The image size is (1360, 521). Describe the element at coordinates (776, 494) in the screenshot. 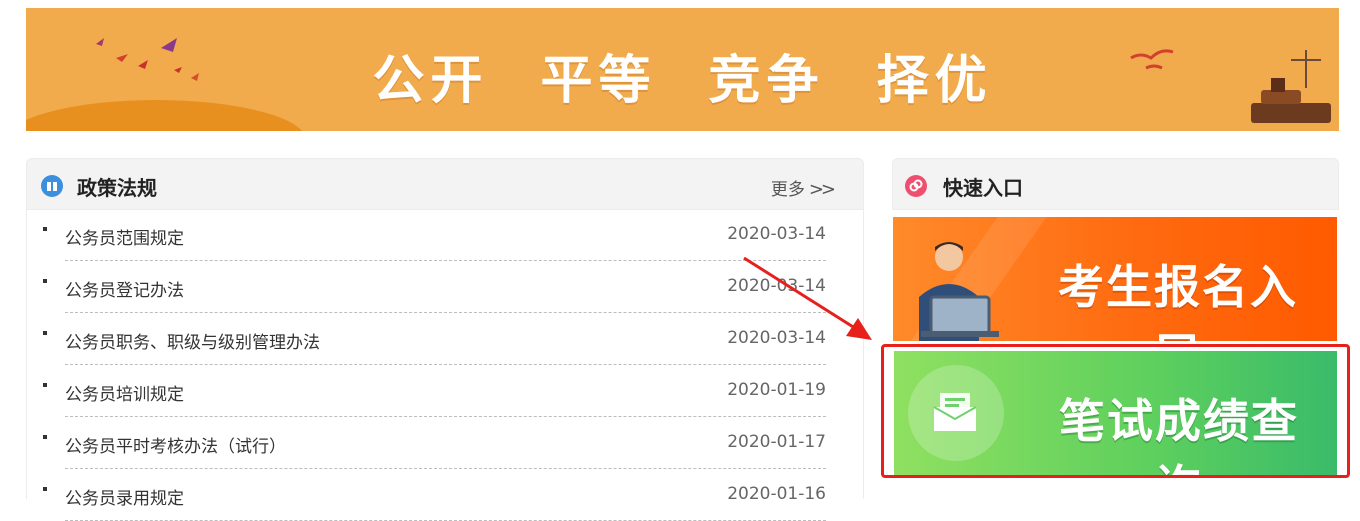

I see `list-item-date: 2020-01-16` at that location.